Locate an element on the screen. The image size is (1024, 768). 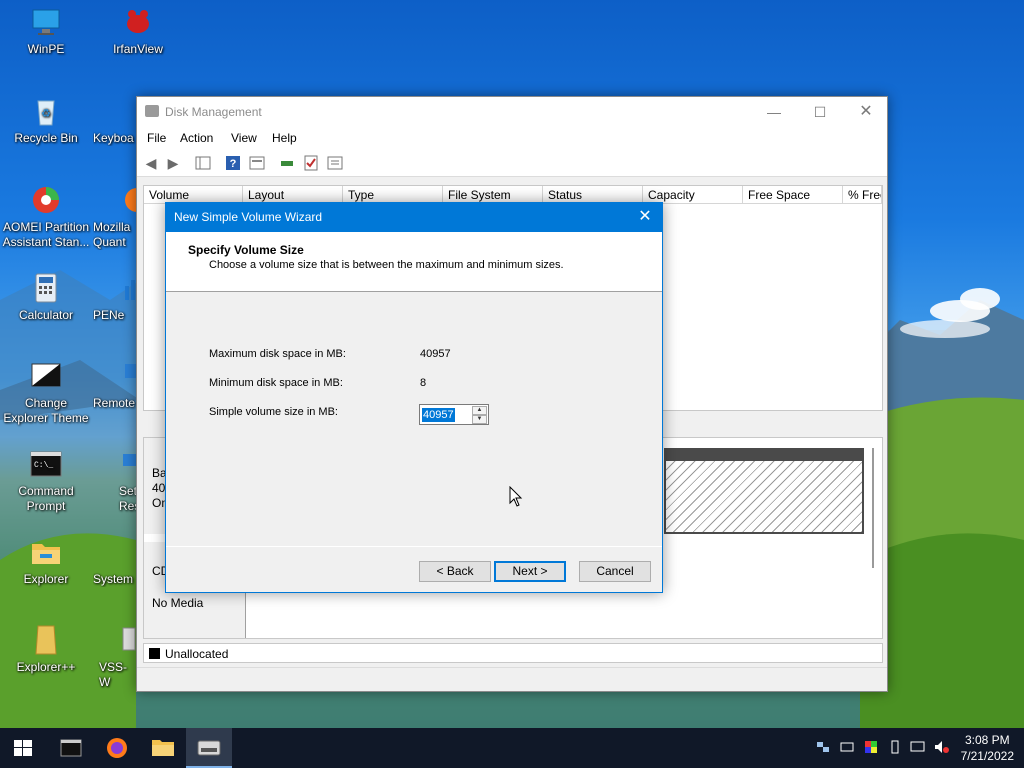
wizard-separator is located at coordinates (414, 546).